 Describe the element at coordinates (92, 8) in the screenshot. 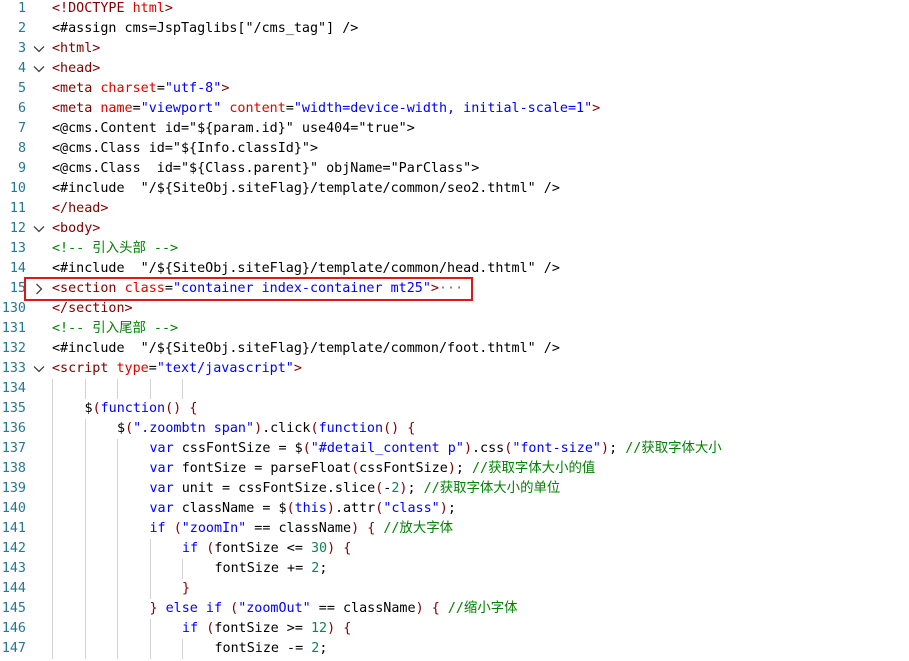

I see `code-token: <!DOCTYPE` at that location.